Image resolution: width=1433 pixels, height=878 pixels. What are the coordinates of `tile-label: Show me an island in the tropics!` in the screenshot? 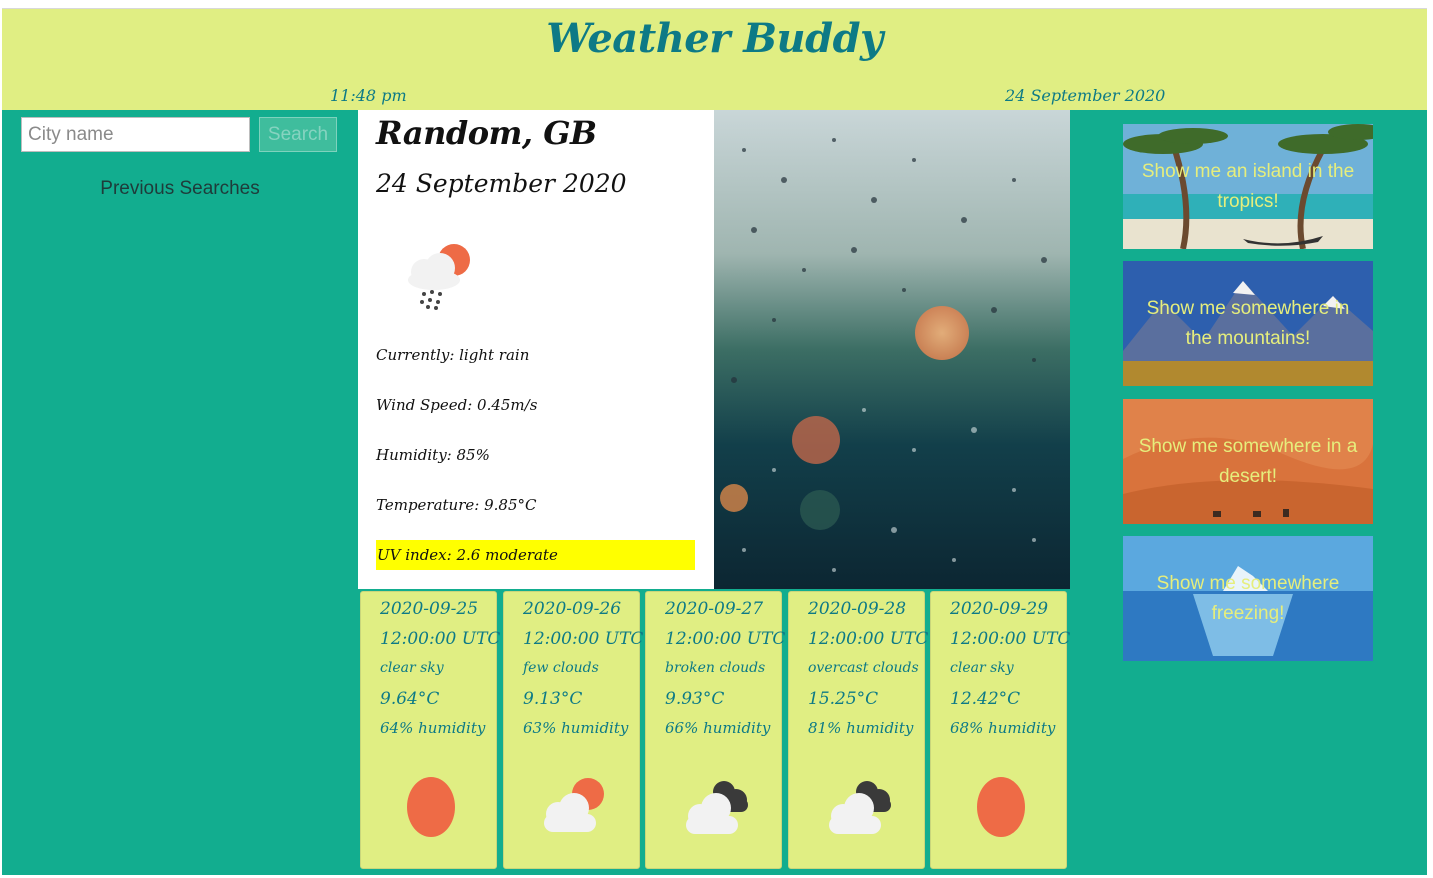 It's located at (1248, 186).